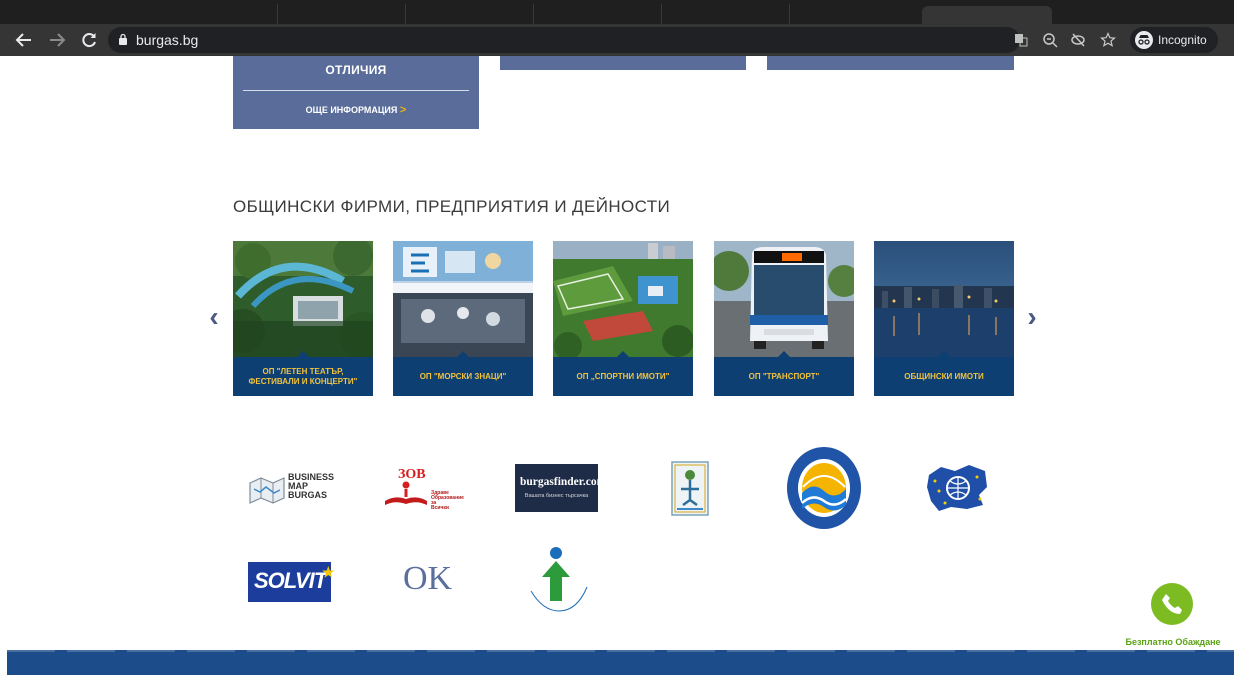 Image resolution: width=1234 pixels, height=675 pixels. What do you see at coordinates (620, 662) in the screenshot?
I see `page-footer` at bounding box center [620, 662].